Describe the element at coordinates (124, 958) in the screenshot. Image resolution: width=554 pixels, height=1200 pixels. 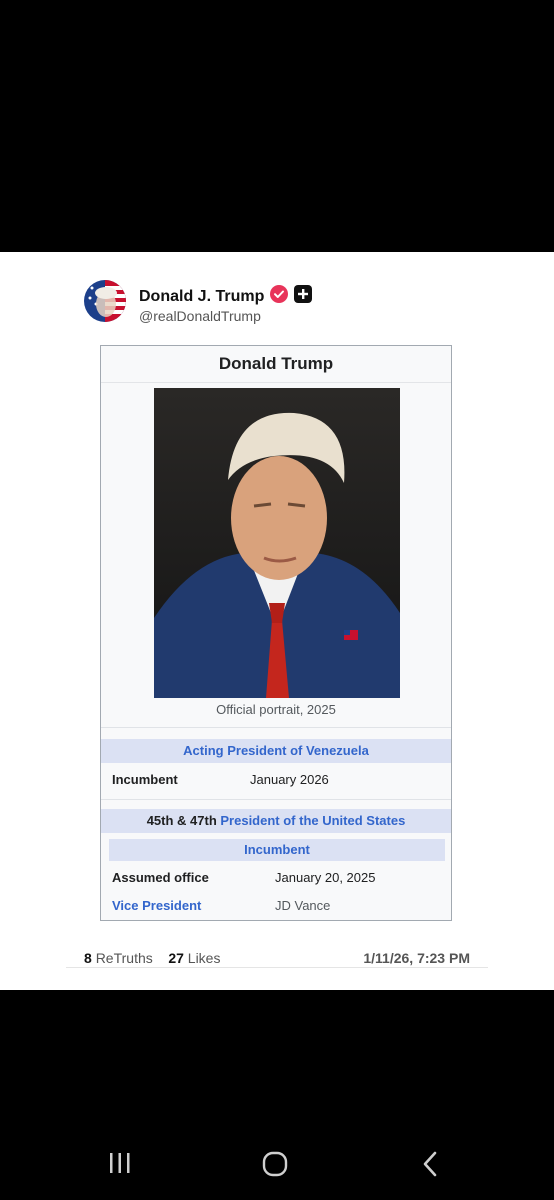
I see `retruths-label: ReTruths` at that location.